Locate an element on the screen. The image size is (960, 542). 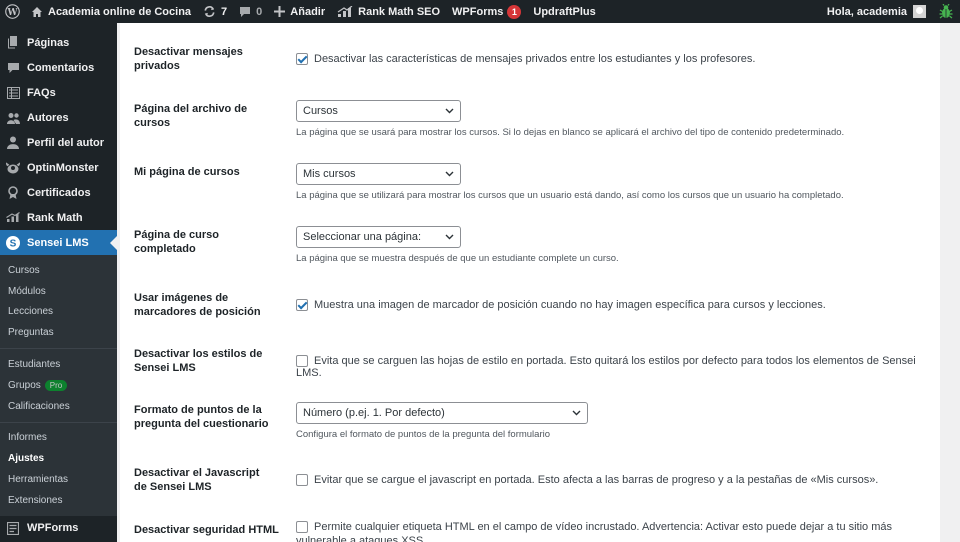
menu-item-label: Sensei LMS is located at coordinates (58, 242).